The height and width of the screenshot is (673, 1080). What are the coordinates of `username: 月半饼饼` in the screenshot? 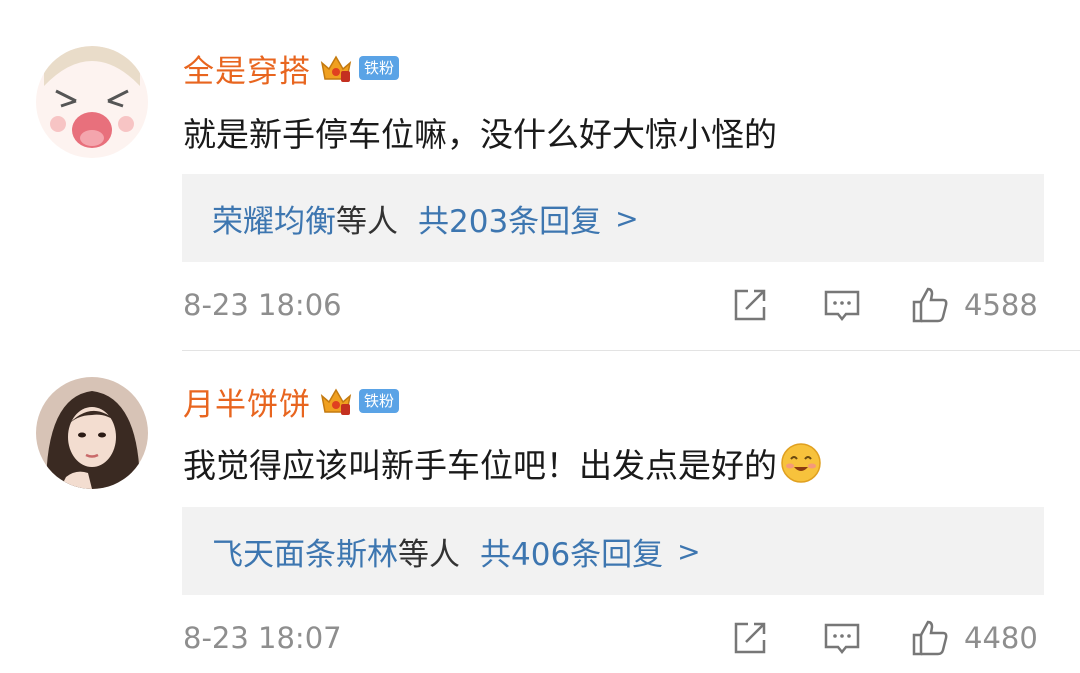 It's located at (247, 401).